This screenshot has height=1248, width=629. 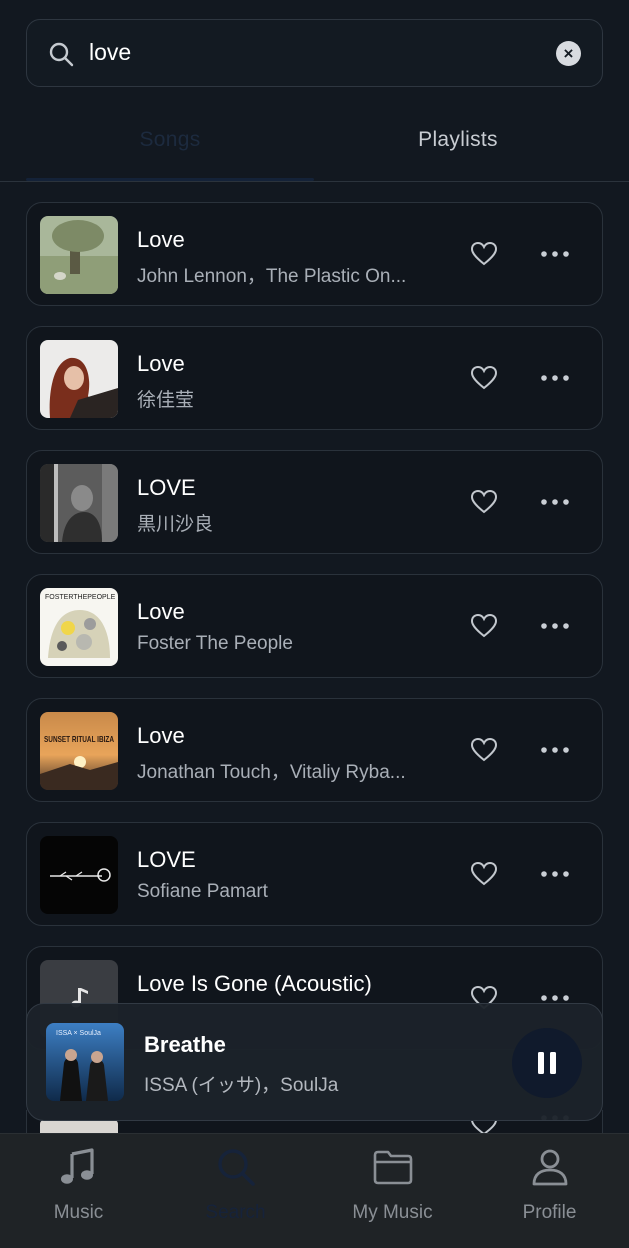 I want to click on tab-active-indicator, so click(x=170, y=179).